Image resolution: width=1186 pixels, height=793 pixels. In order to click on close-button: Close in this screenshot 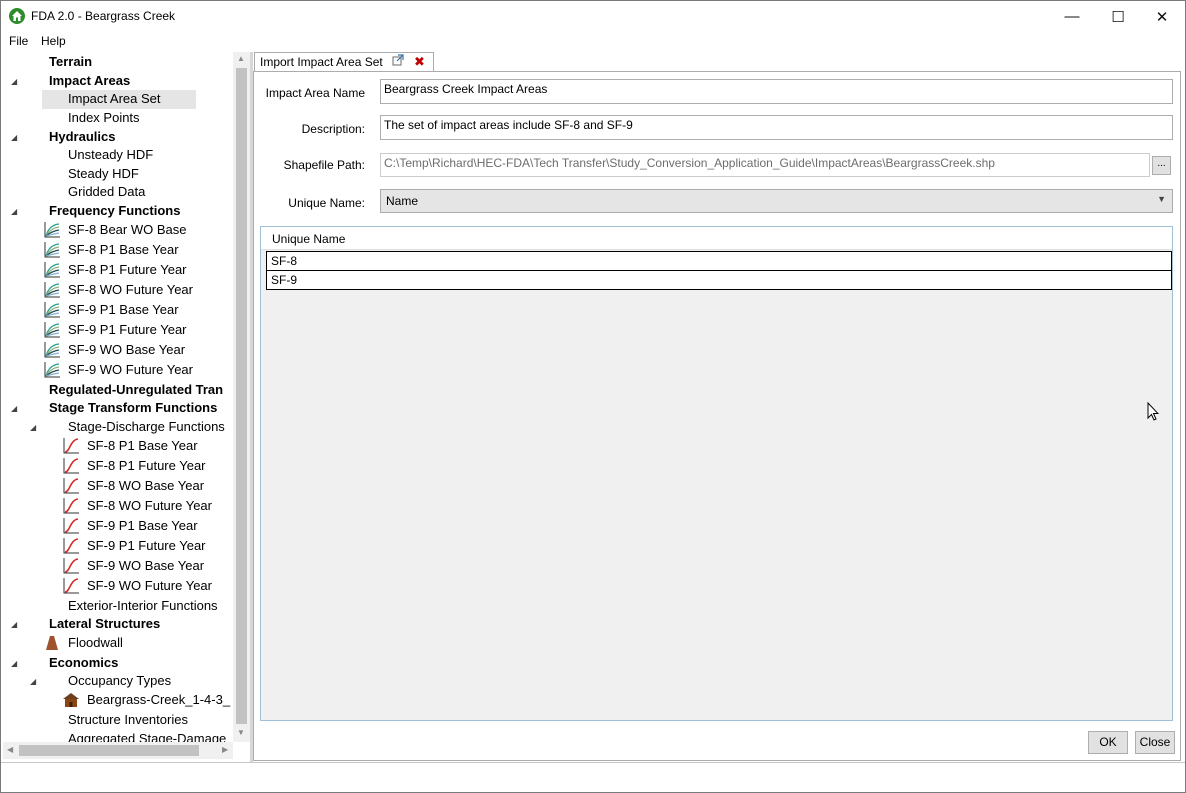, I will do `click(1155, 742)`.